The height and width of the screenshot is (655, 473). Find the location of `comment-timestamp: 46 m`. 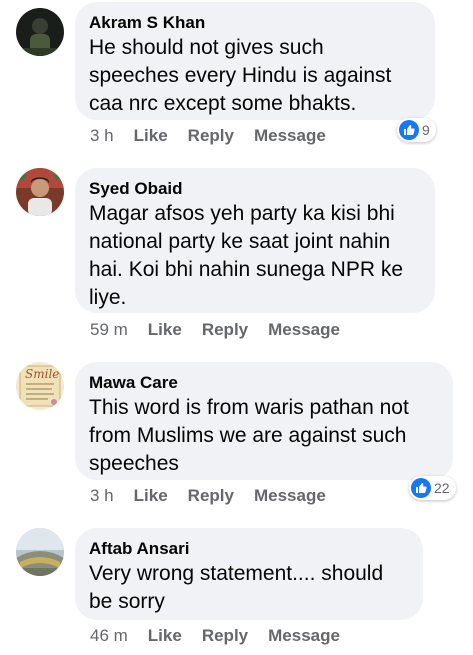

comment-timestamp: 46 m is located at coordinates (109, 636).